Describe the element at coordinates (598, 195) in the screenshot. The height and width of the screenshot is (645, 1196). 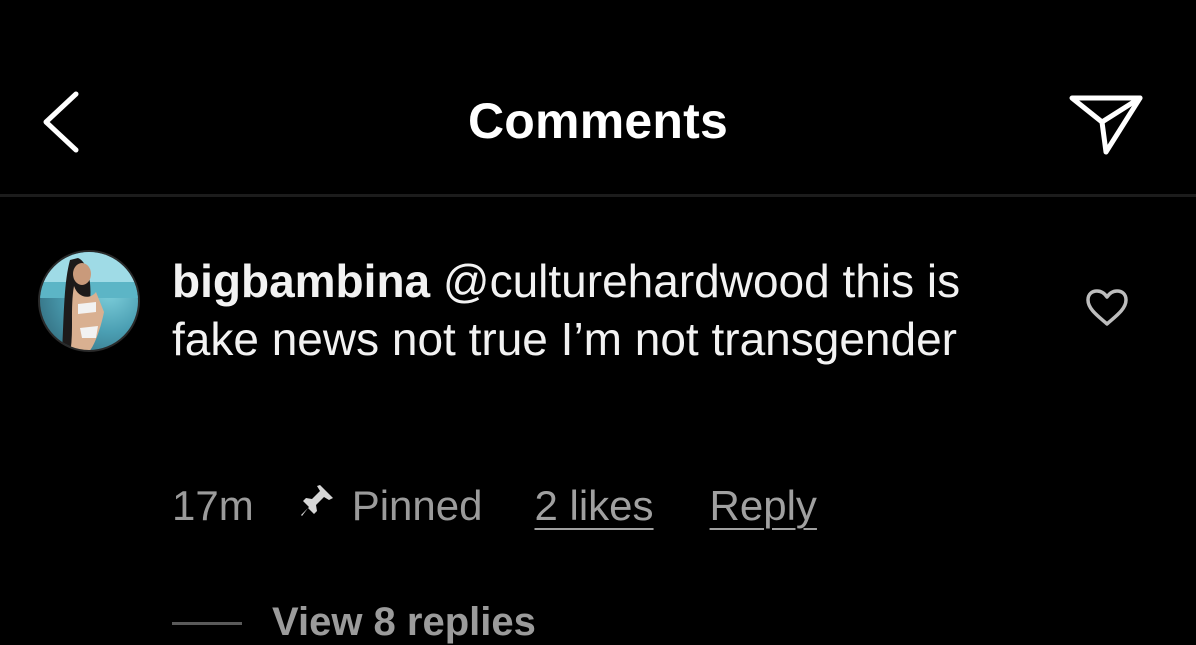
I see `header-divider` at that location.